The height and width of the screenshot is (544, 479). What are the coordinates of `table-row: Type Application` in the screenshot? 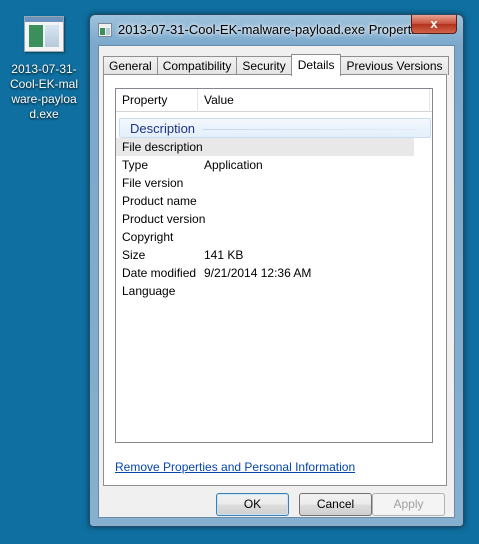 It's located at (274, 165).